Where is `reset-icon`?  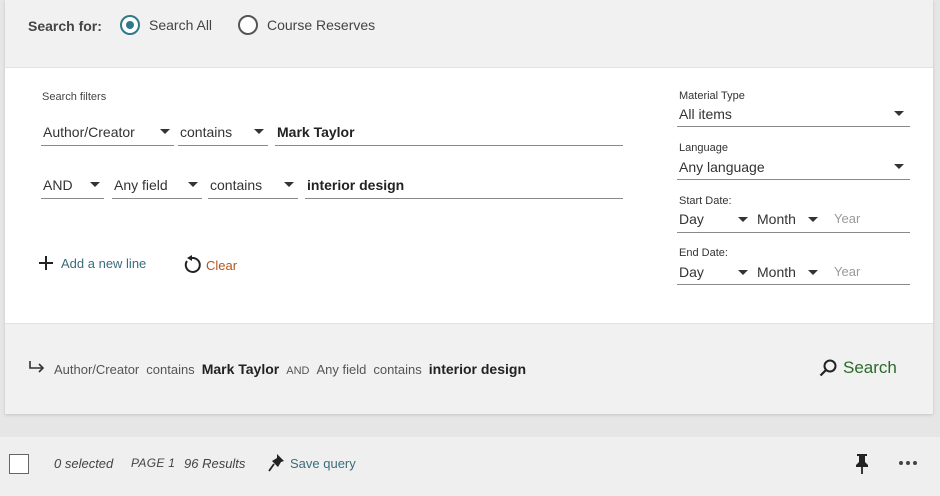
reset-icon is located at coordinates (192, 264).